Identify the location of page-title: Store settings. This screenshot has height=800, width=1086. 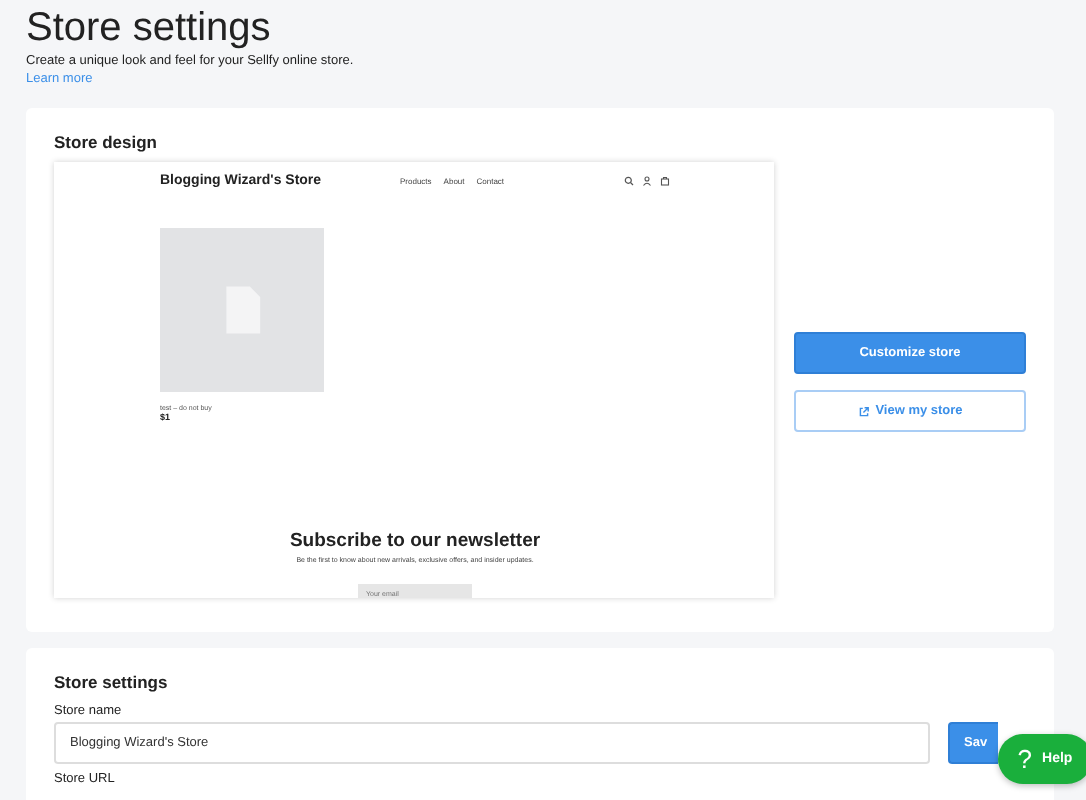
(149, 28).